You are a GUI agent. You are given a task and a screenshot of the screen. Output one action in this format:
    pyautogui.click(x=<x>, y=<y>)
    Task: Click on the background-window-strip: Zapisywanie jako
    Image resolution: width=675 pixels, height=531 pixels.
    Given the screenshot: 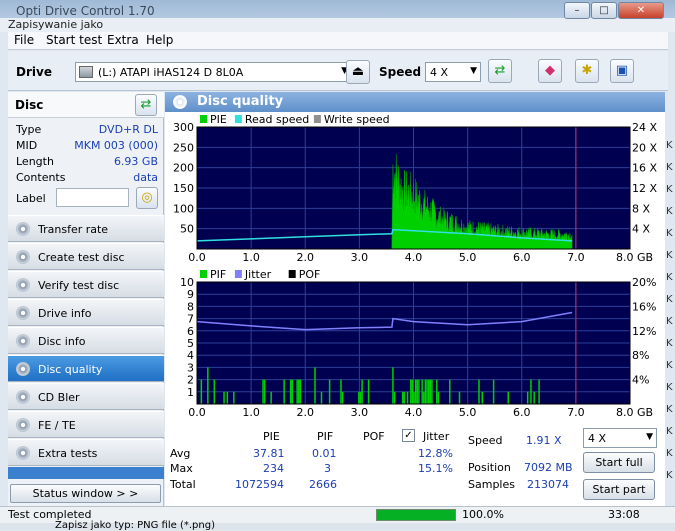 What is the action you would take?
    pyautogui.click(x=337, y=25)
    